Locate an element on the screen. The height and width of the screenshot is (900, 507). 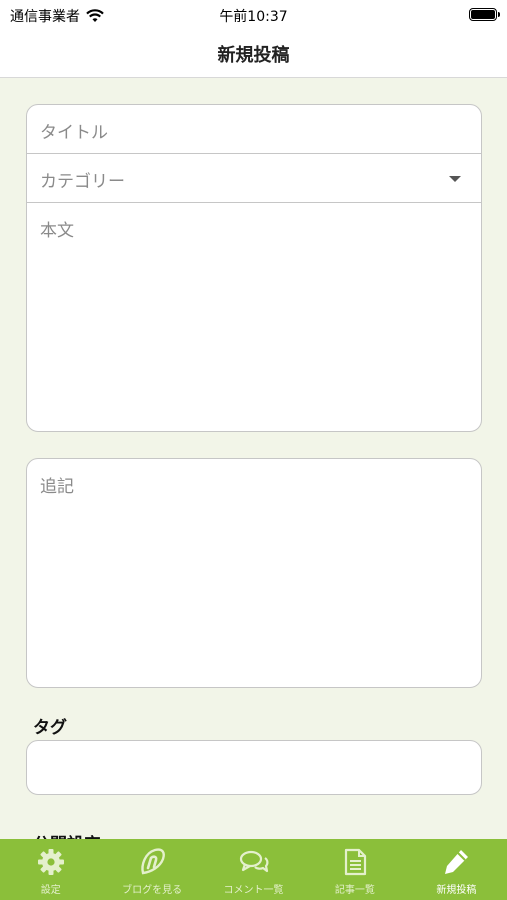
battery-icon is located at coordinates (484, 14).